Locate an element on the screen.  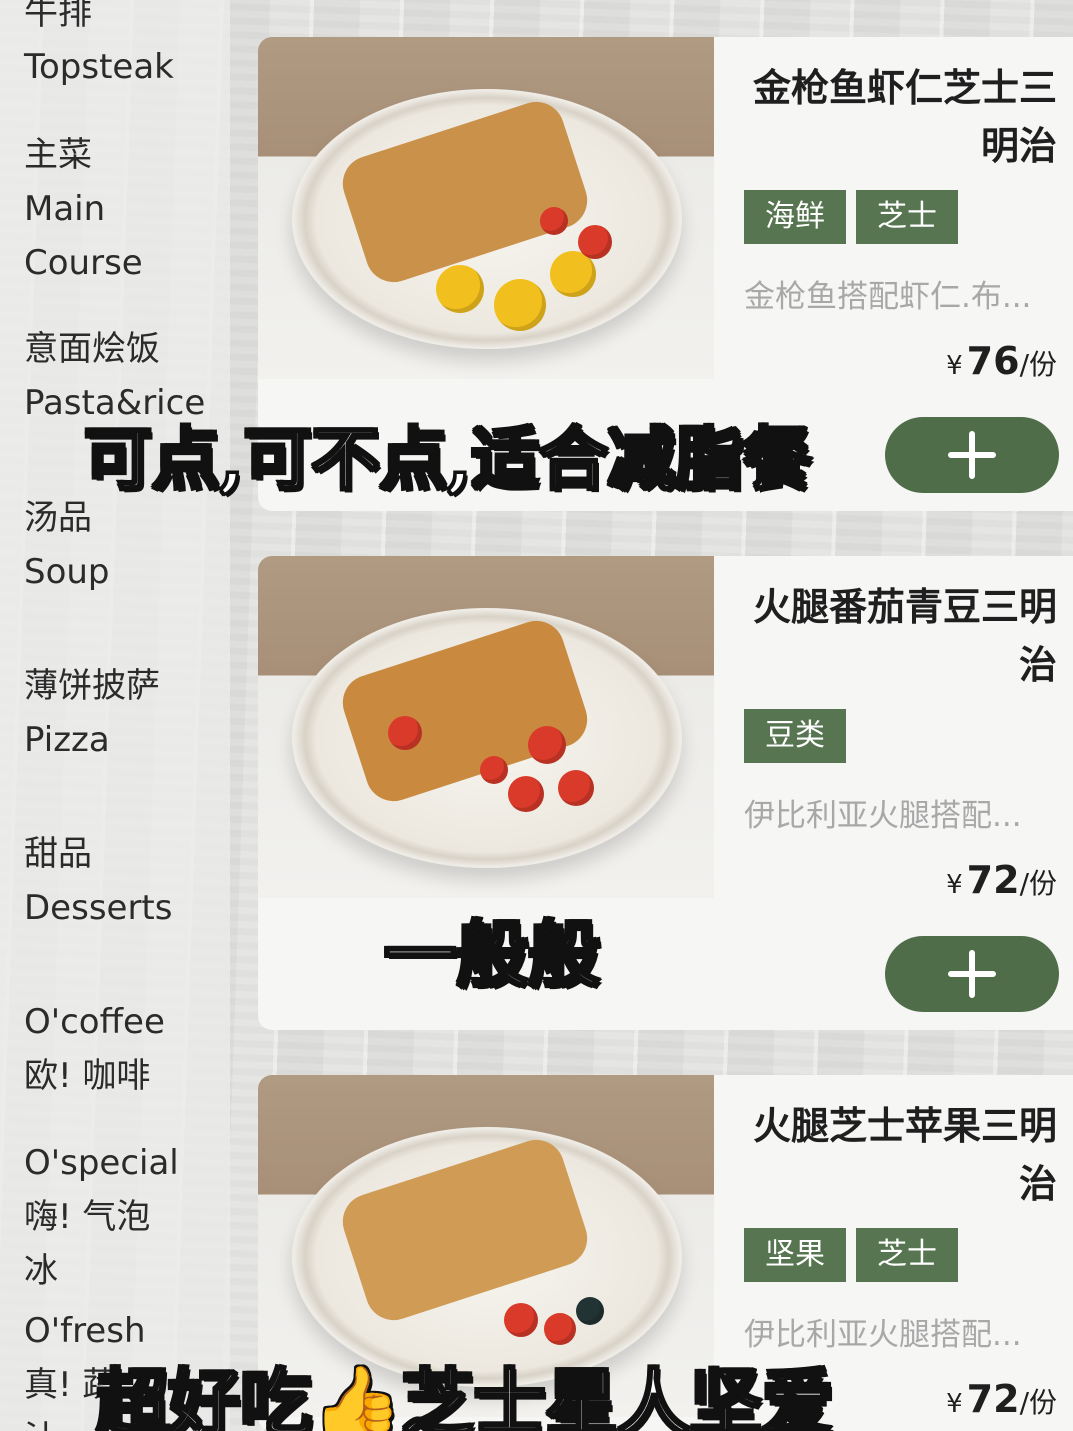
sidebar-item-label-zh: 牛排 is located at coordinates (58, 16).